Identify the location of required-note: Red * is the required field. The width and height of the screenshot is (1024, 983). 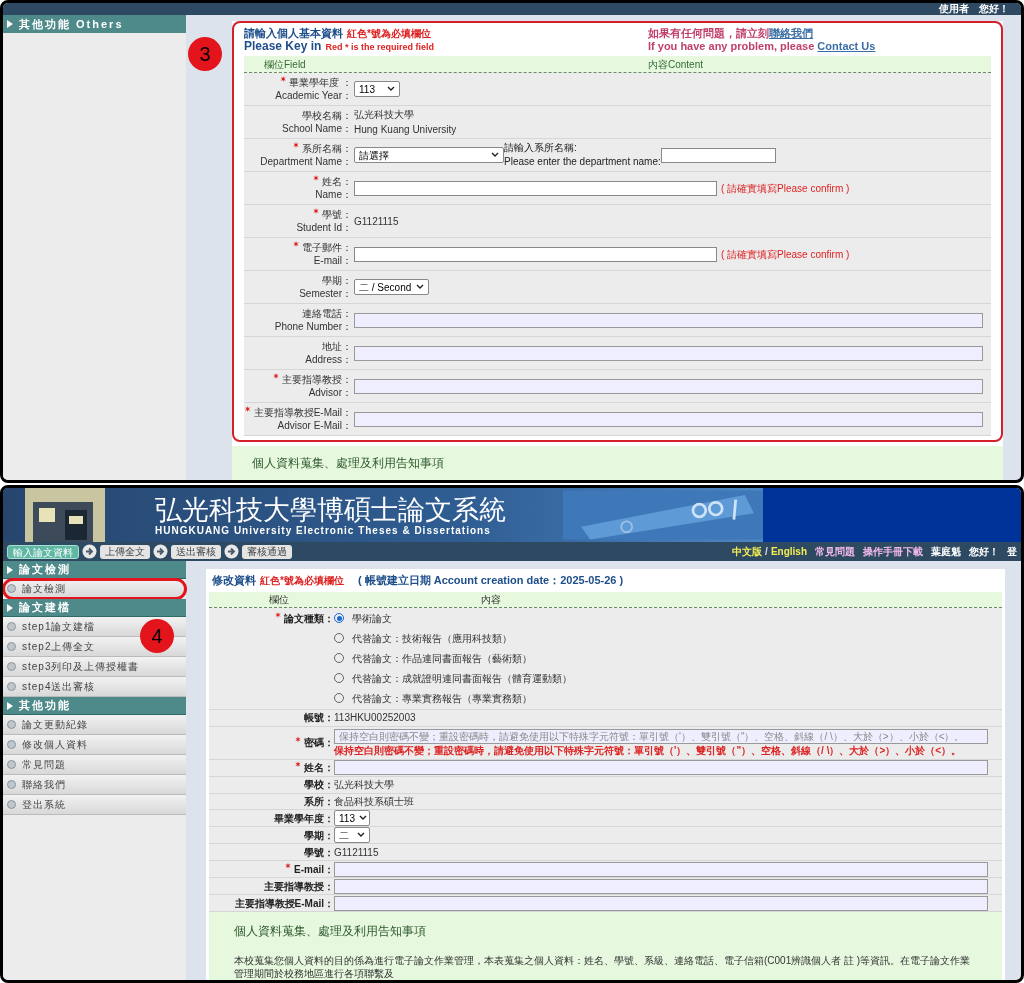
(379, 47).